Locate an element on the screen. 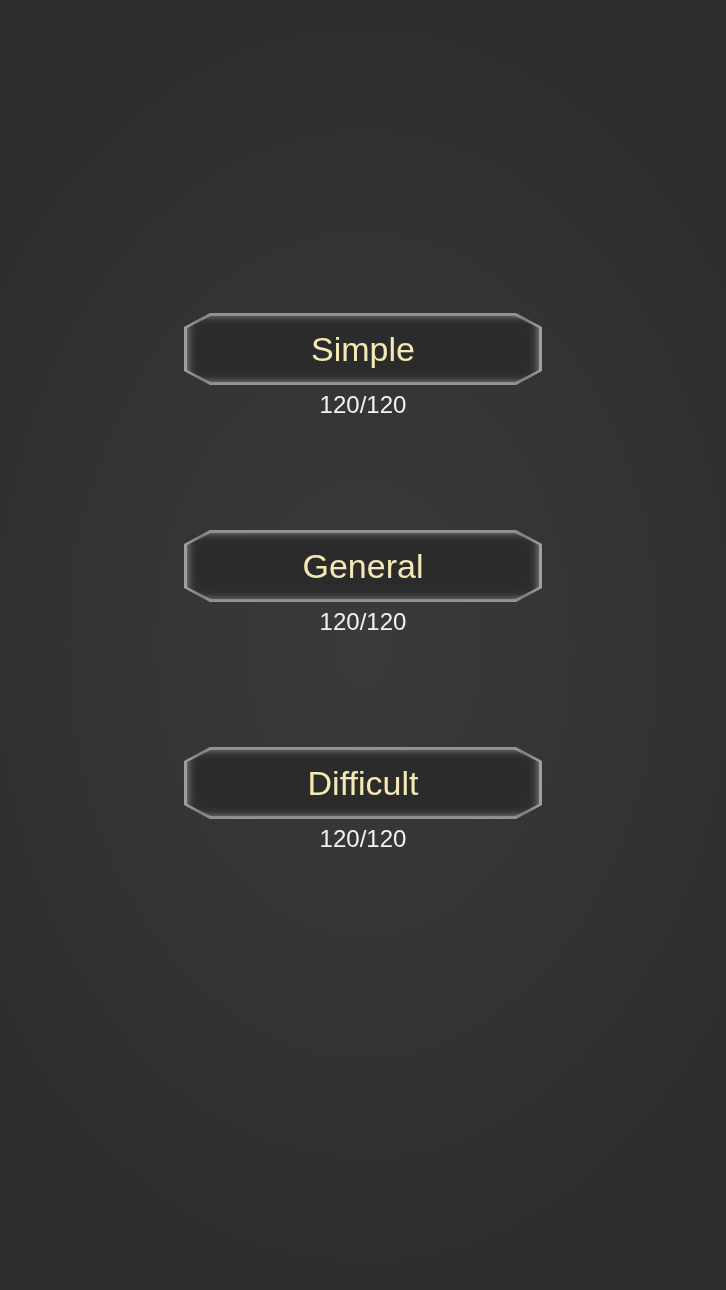 The image size is (726, 1290). level-button: Difficult is located at coordinates (363, 783).